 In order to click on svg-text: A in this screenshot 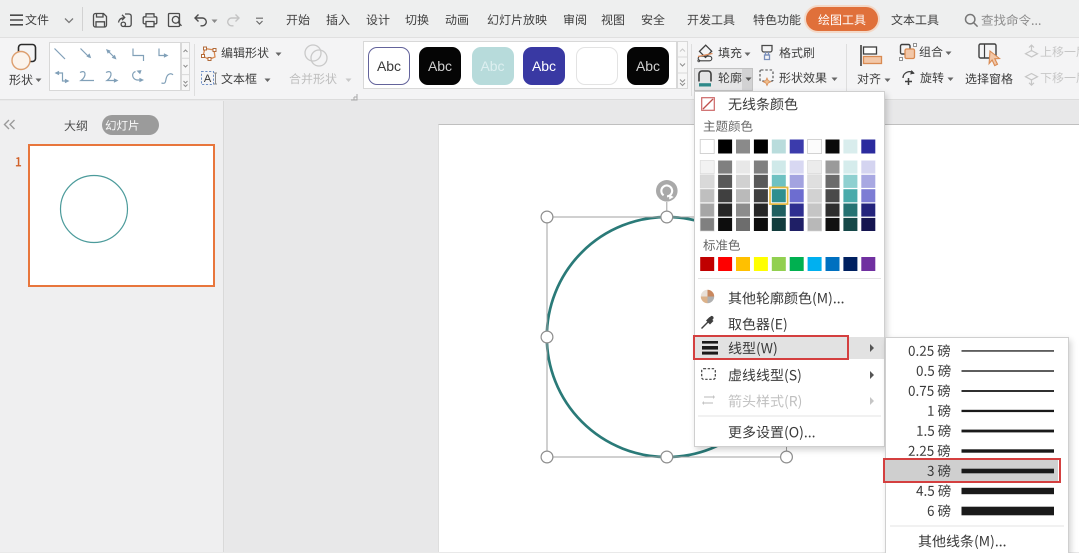, I will do `click(208, 79)`.